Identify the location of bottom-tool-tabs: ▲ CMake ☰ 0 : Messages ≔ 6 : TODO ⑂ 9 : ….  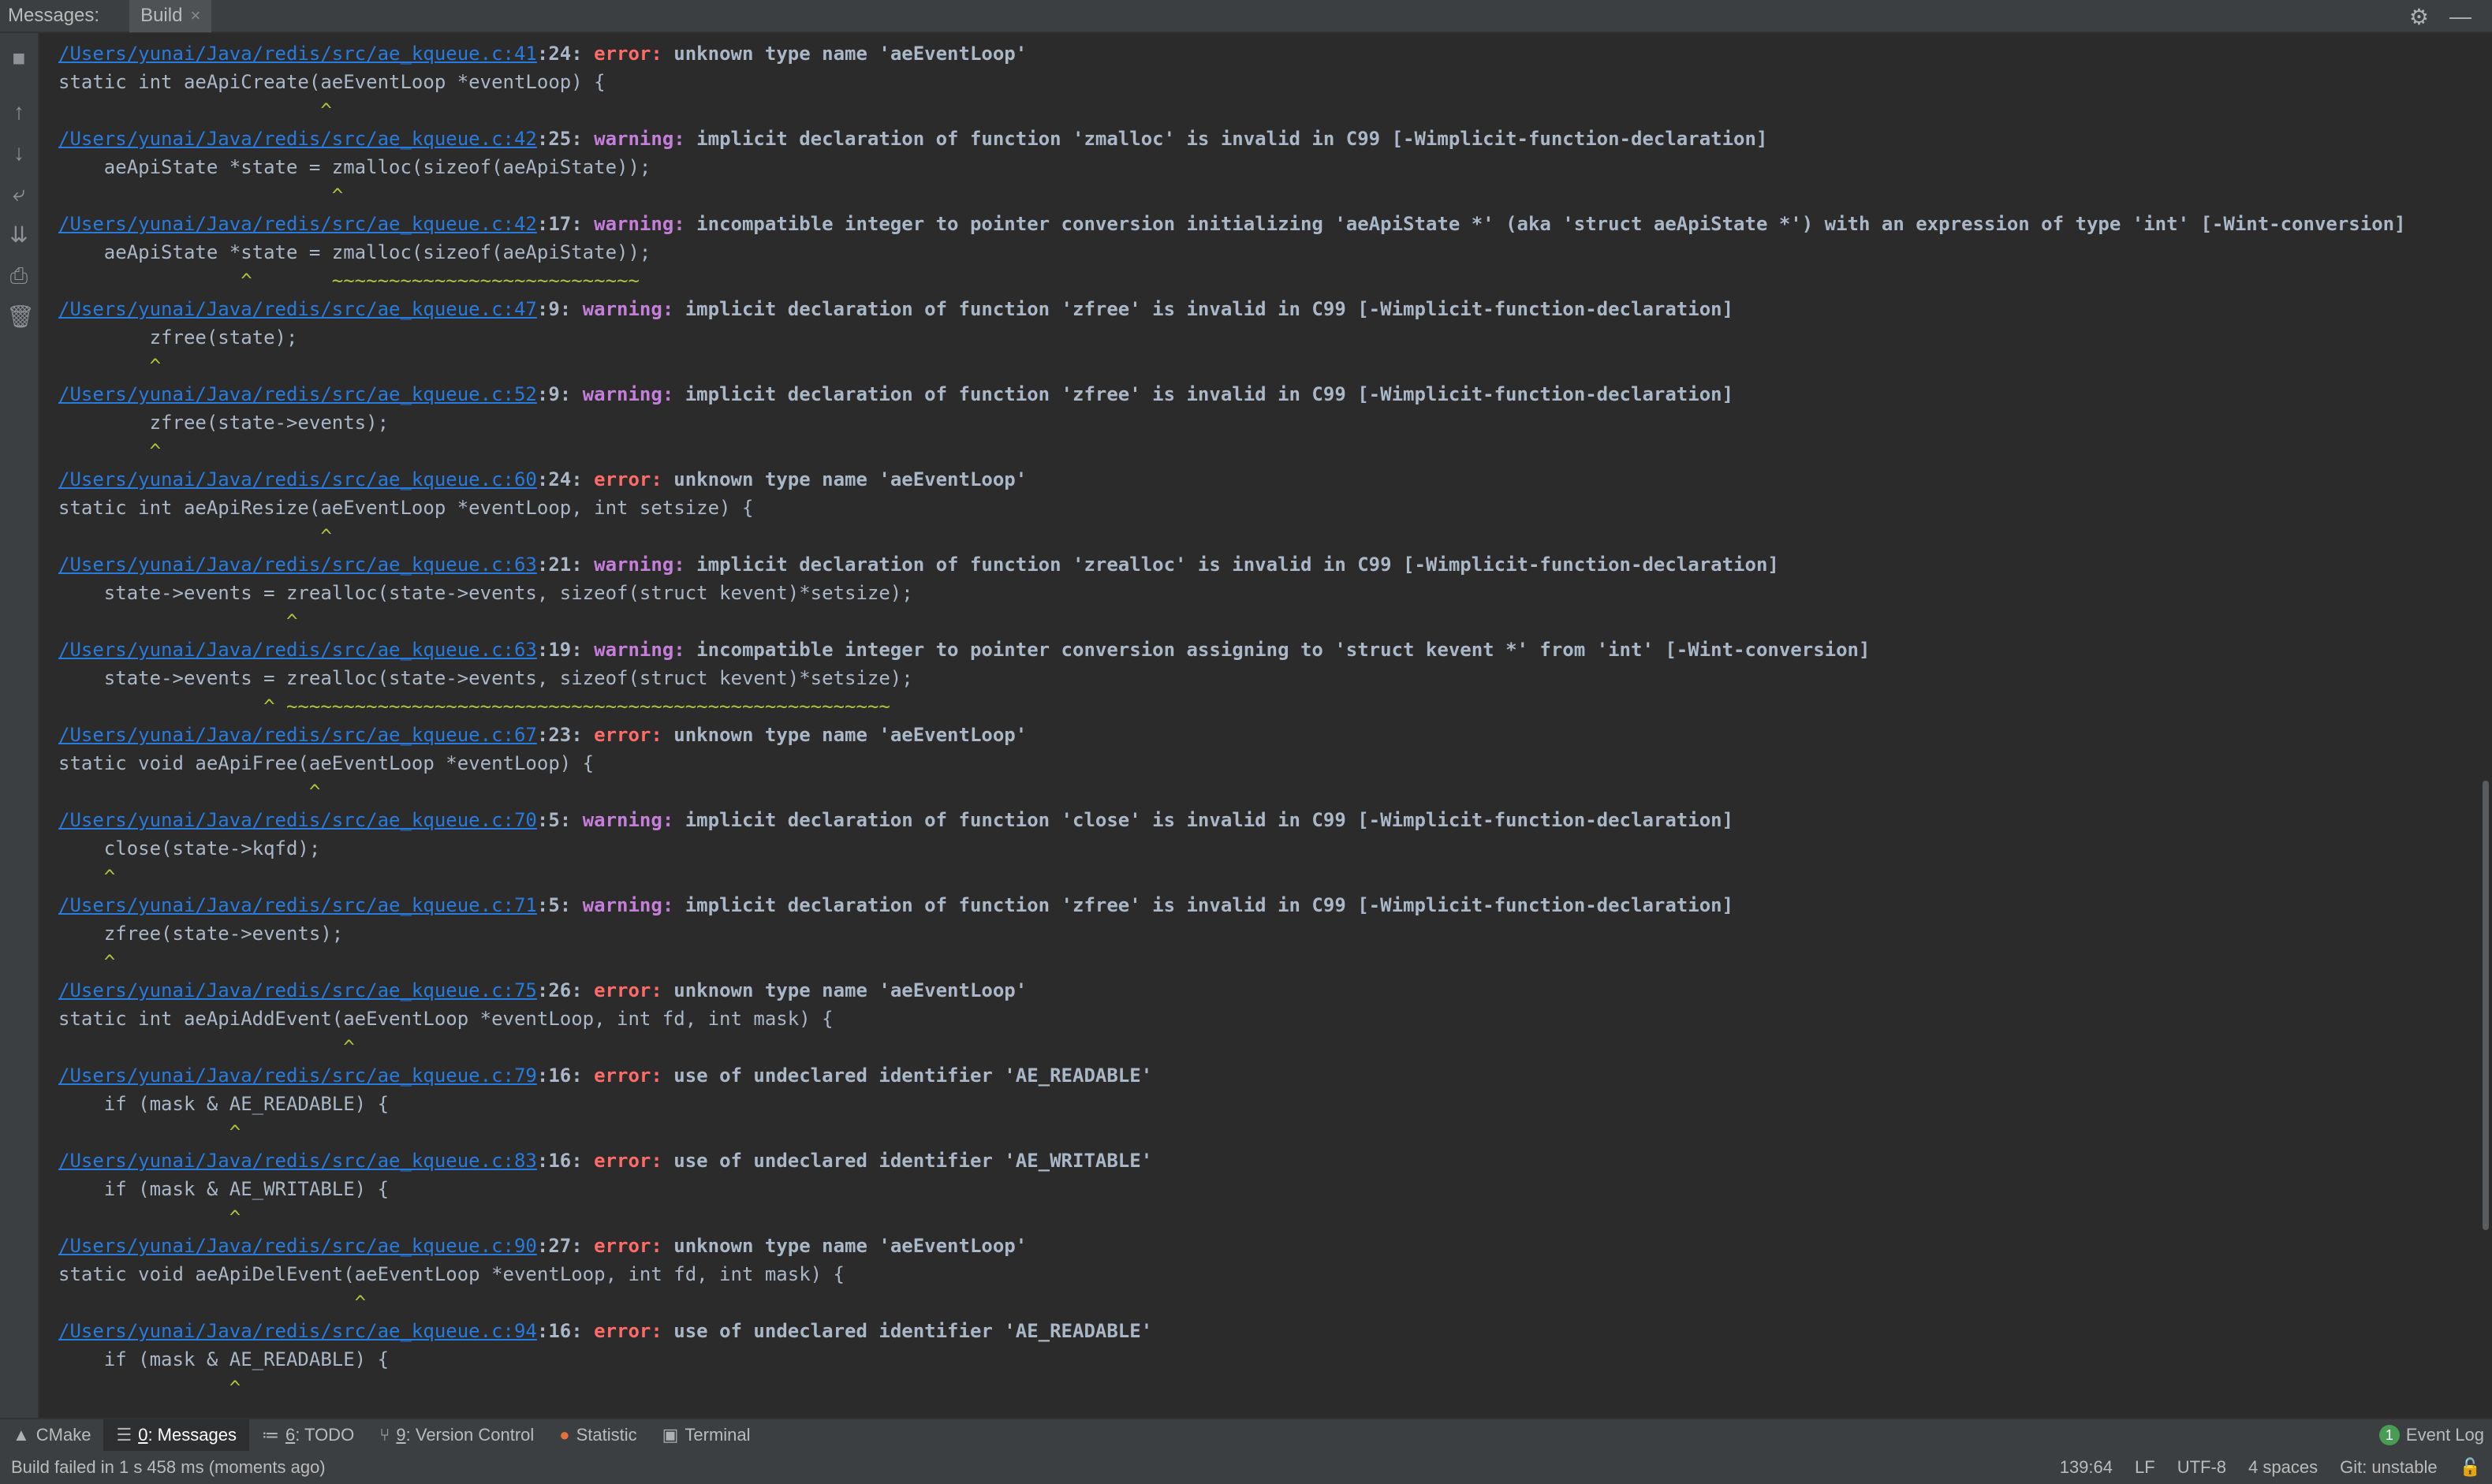
(1246, 1434).